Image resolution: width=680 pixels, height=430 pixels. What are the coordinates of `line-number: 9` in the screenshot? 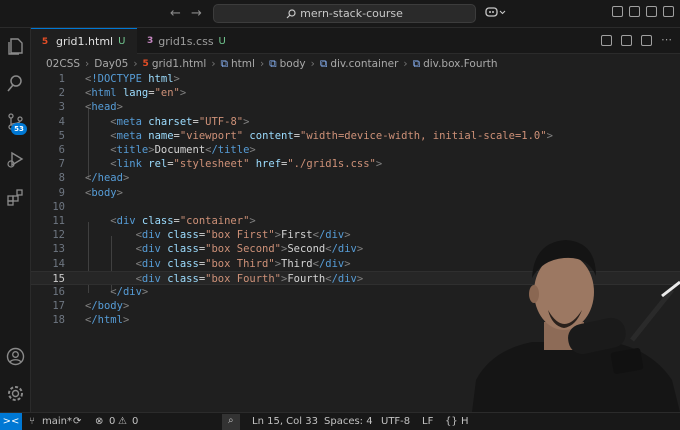 It's located at (48, 193).